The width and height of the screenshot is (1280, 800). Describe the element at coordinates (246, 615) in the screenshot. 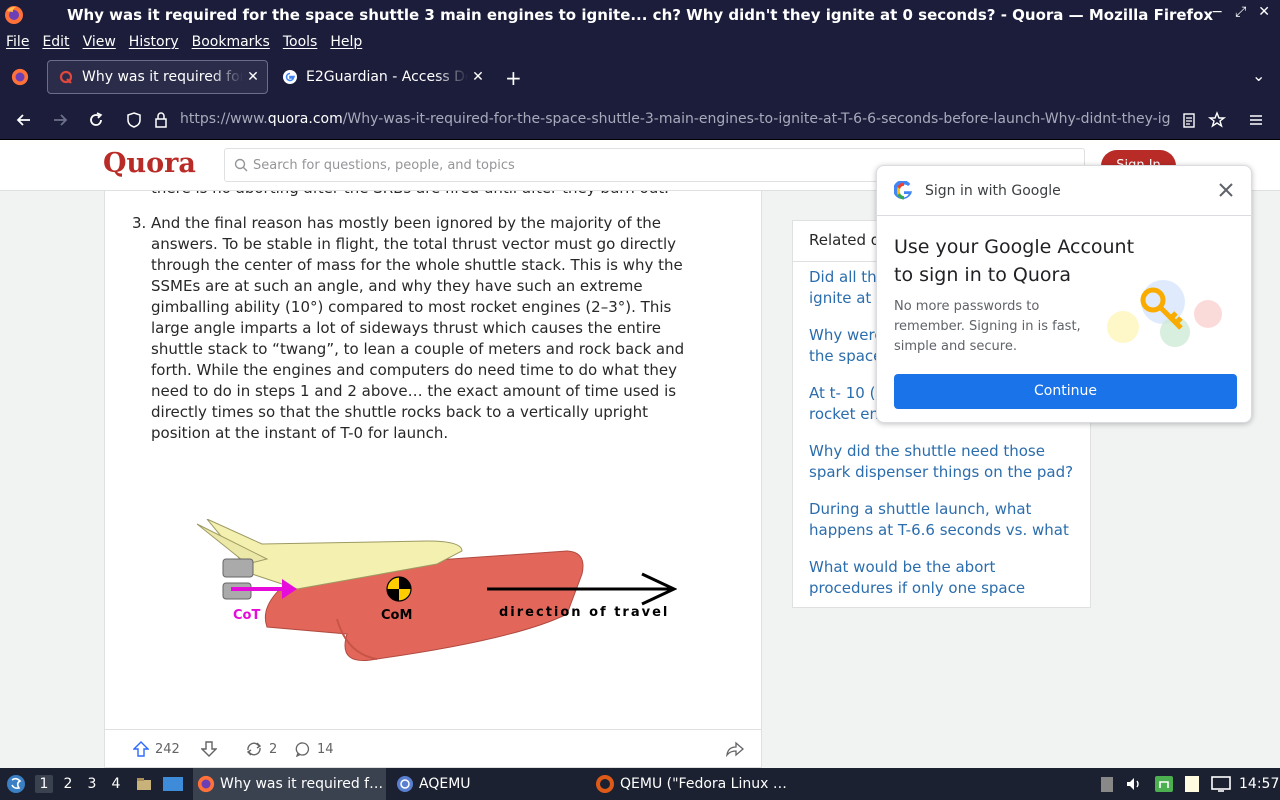

I see `cot-label: CoT` at that location.